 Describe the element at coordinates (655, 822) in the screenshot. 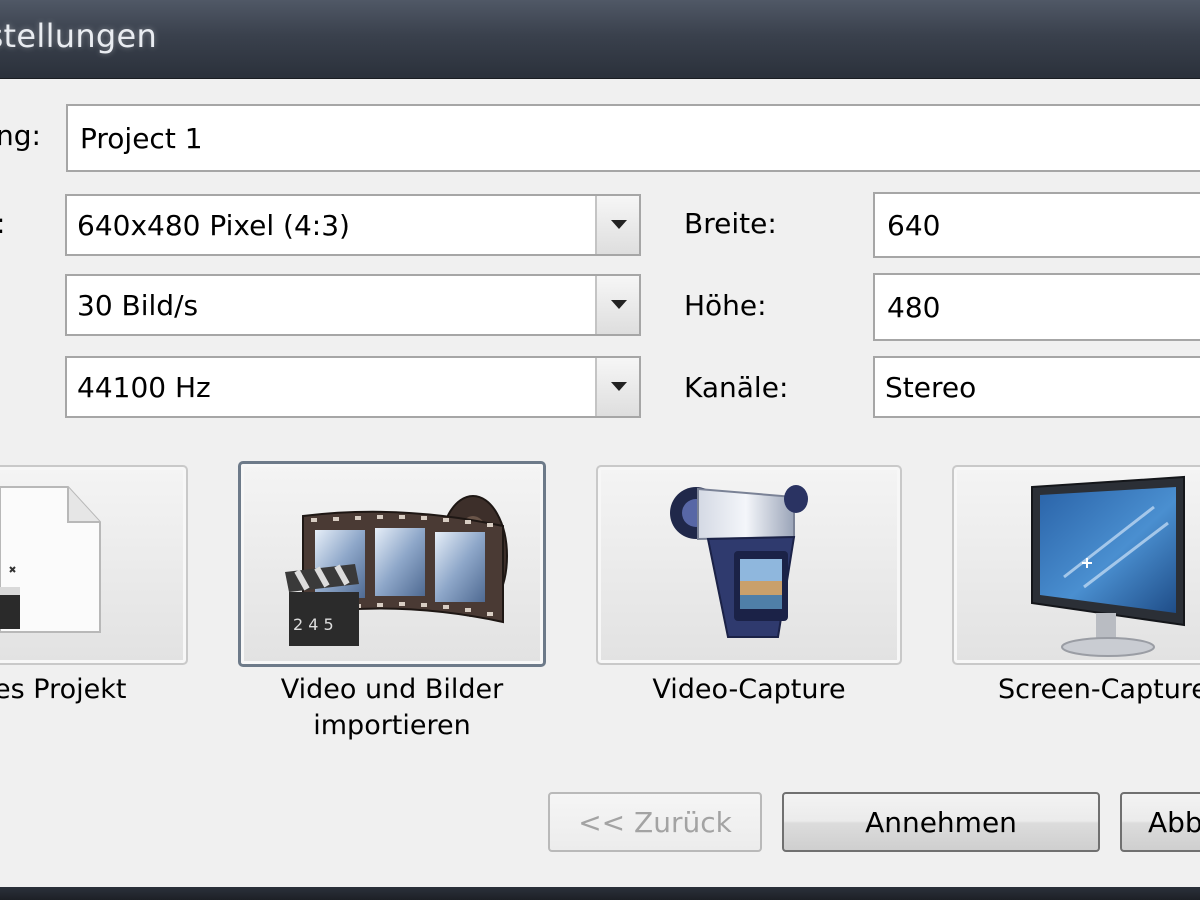

I see `back-button: << Zurück` at that location.